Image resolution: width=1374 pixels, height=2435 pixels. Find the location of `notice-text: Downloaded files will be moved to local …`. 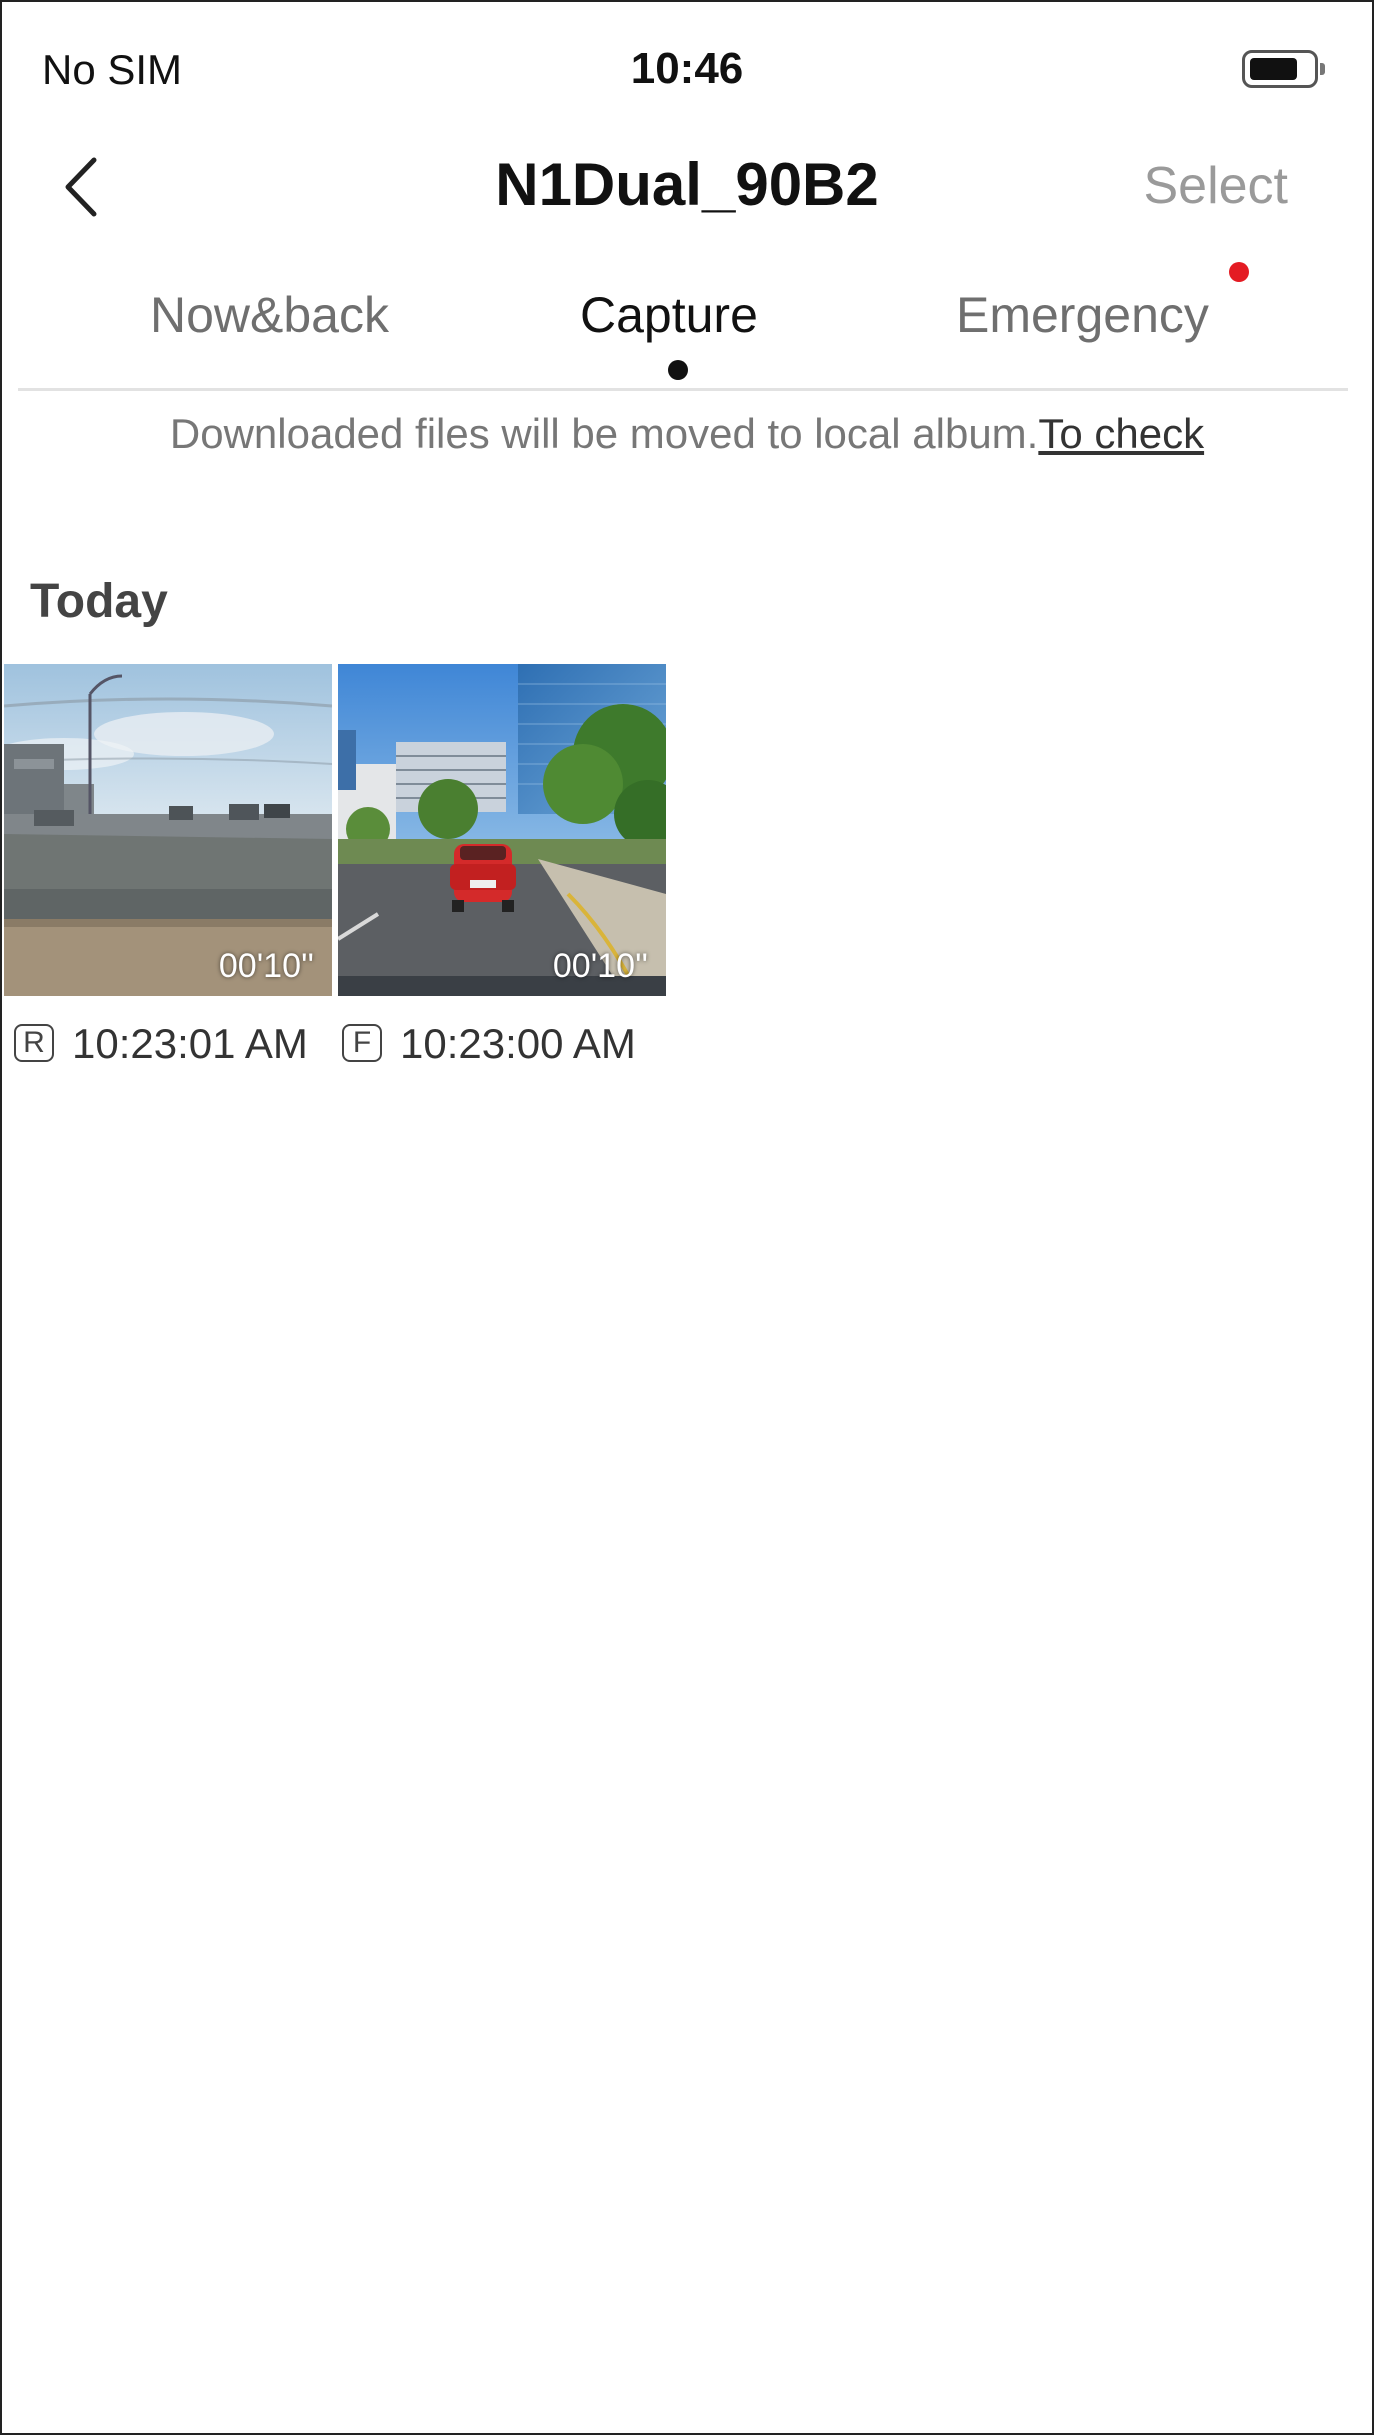

notice-text: Downloaded files will be moved to local … is located at coordinates (604, 433).